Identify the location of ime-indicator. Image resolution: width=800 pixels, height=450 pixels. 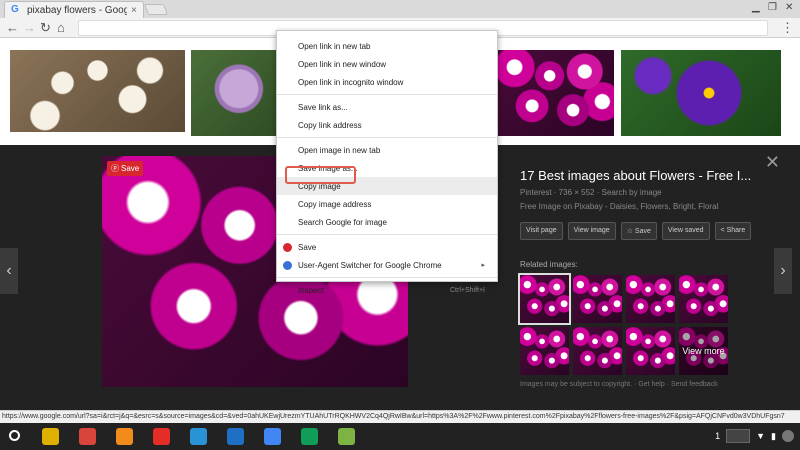
(738, 436).